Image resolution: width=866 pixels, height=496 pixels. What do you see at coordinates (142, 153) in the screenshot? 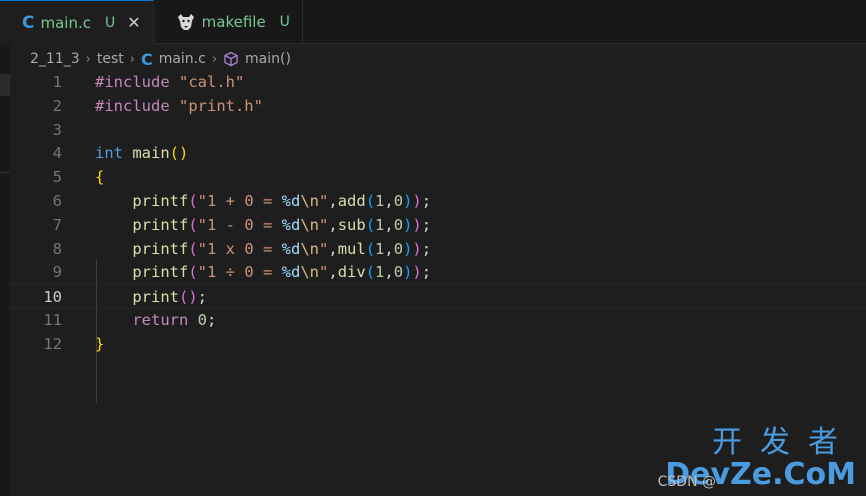
I see `code-text: int main()` at bounding box center [142, 153].